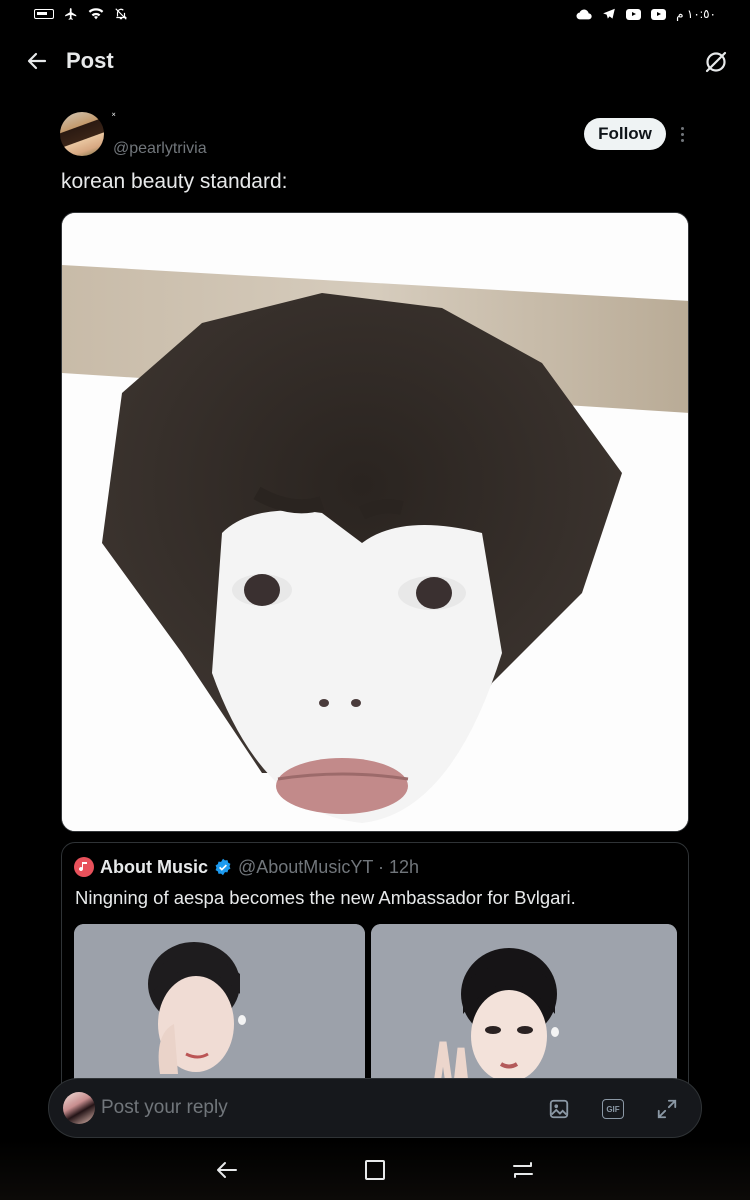  I want to click on grok-button, so click(716, 62).